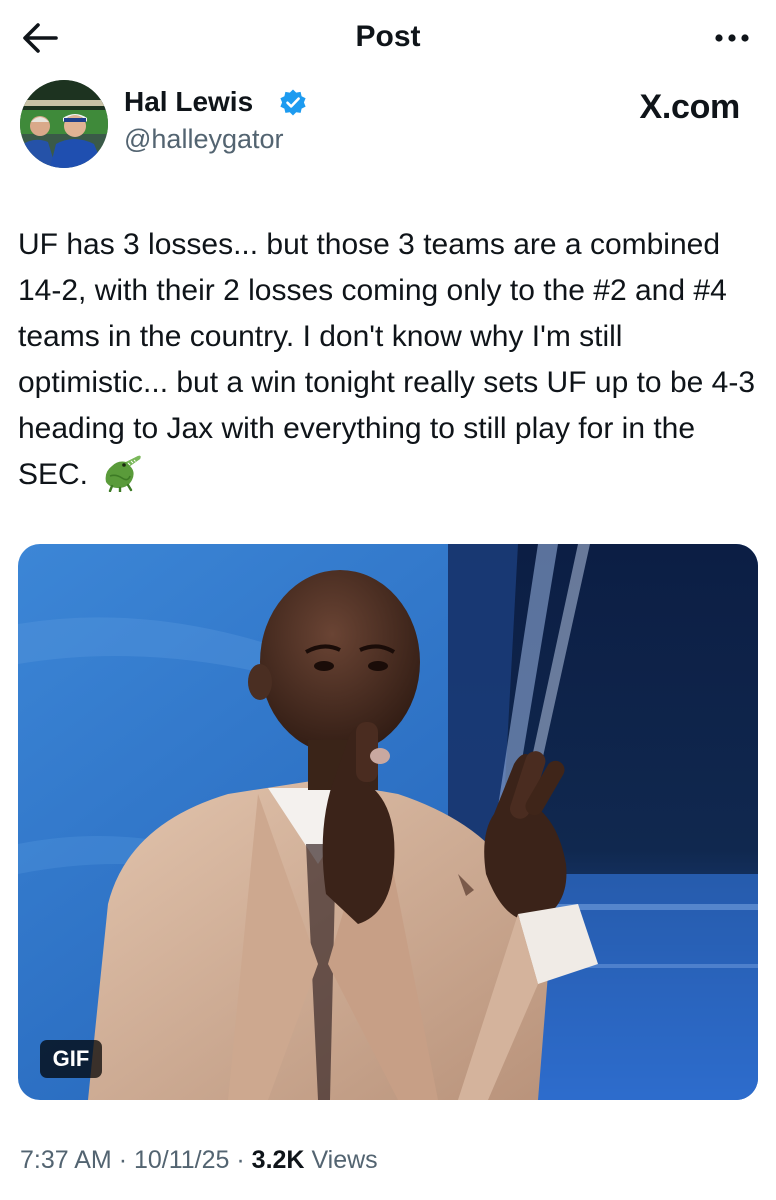 This screenshot has width=776, height=1200. What do you see at coordinates (188, 102) in the screenshot?
I see `author-display-name: Hal Lewis` at bounding box center [188, 102].